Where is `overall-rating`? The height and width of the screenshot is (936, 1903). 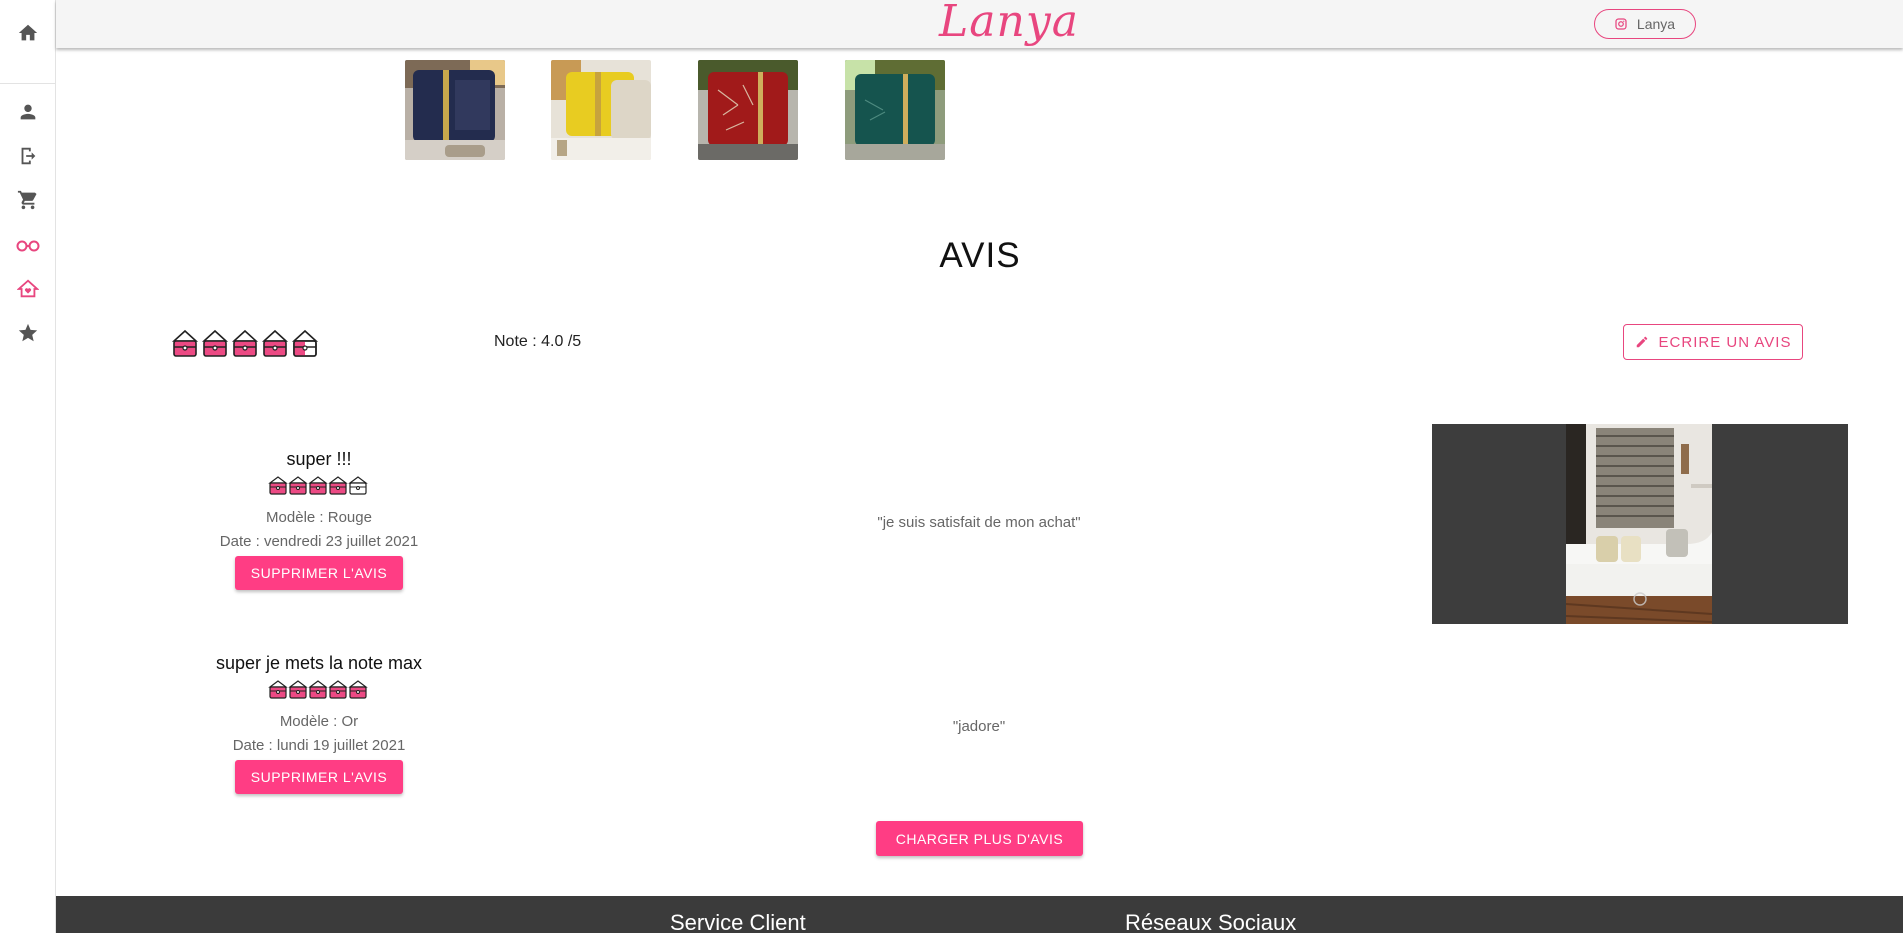
overall-rating is located at coordinates (247, 343).